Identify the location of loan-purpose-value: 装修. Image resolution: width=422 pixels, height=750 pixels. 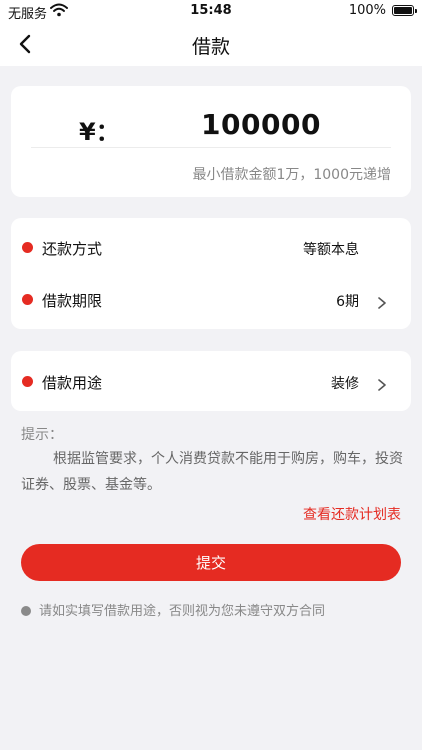
(345, 384).